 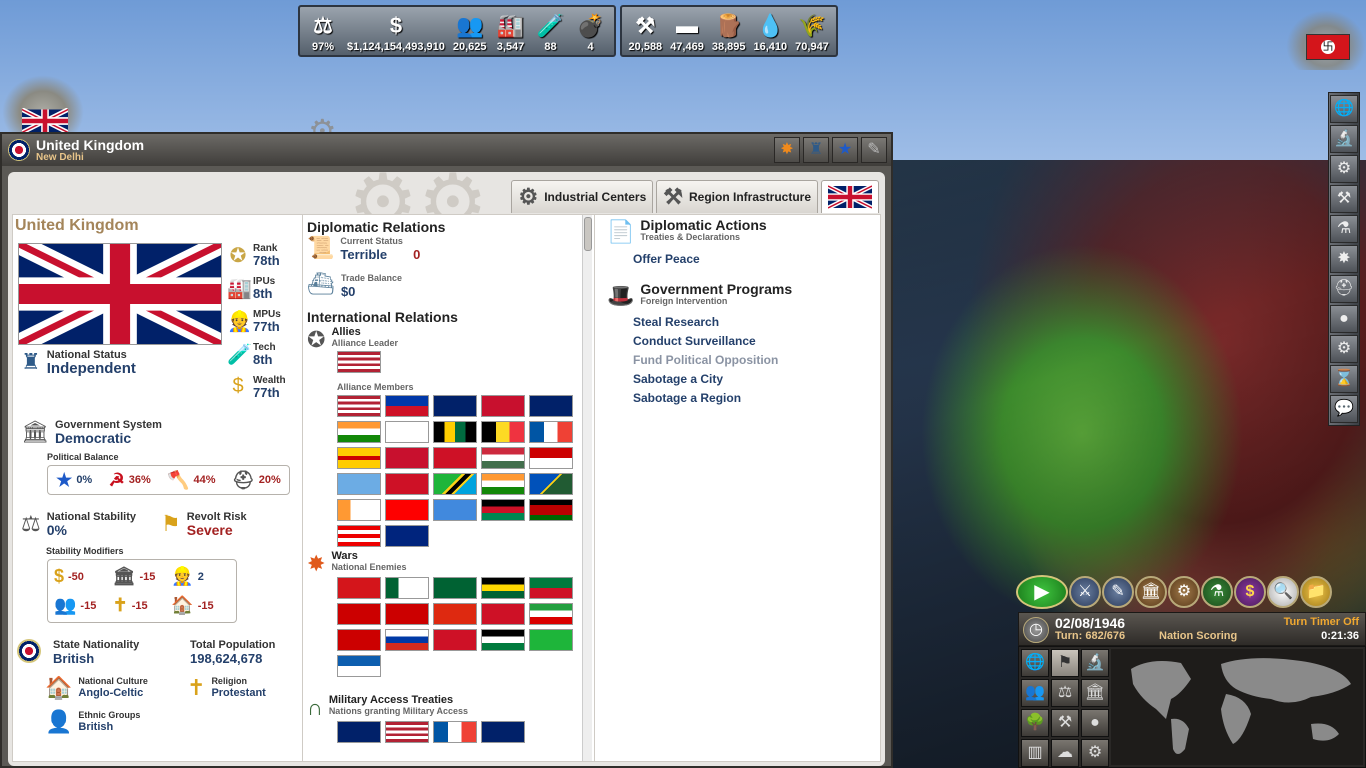 What do you see at coordinates (787, 150) in the screenshot?
I see `explosion-icon: ✸` at bounding box center [787, 150].